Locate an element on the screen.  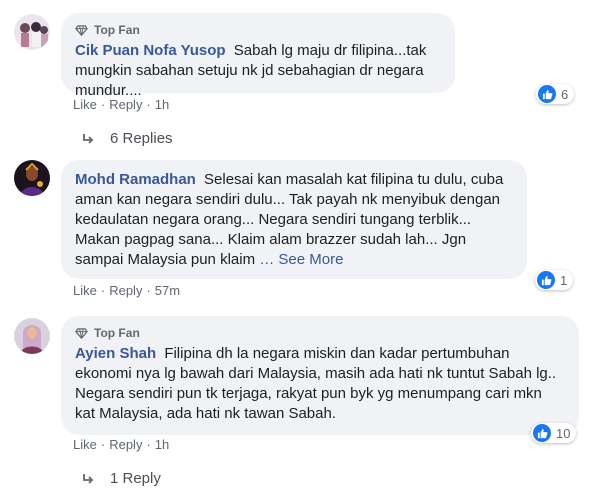
reaction-number: 10 is located at coordinates (563, 433).